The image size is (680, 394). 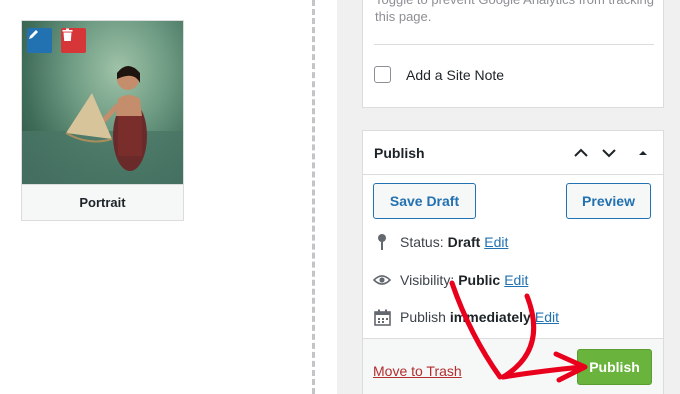 What do you see at coordinates (422, 242) in the screenshot?
I see `status-label: Status:` at bounding box center [422, 242].